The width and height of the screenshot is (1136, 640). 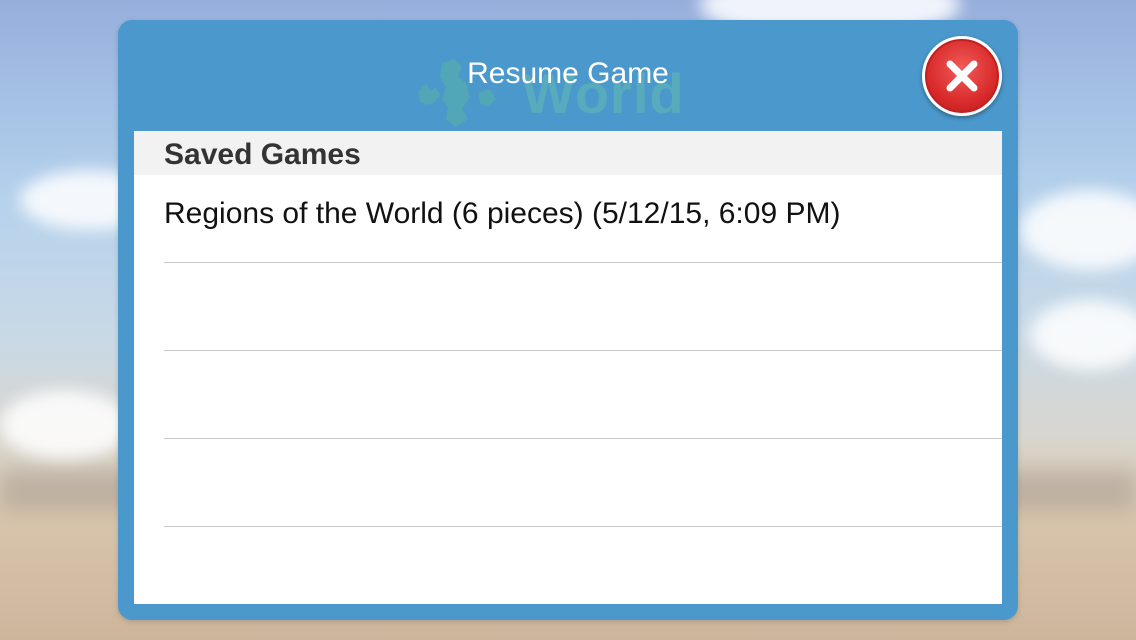 What do you see at coordinates (568, 153) in the screenshot?
I see `section-header-saved-games: Saved Games` at bounding box center [568, 153].